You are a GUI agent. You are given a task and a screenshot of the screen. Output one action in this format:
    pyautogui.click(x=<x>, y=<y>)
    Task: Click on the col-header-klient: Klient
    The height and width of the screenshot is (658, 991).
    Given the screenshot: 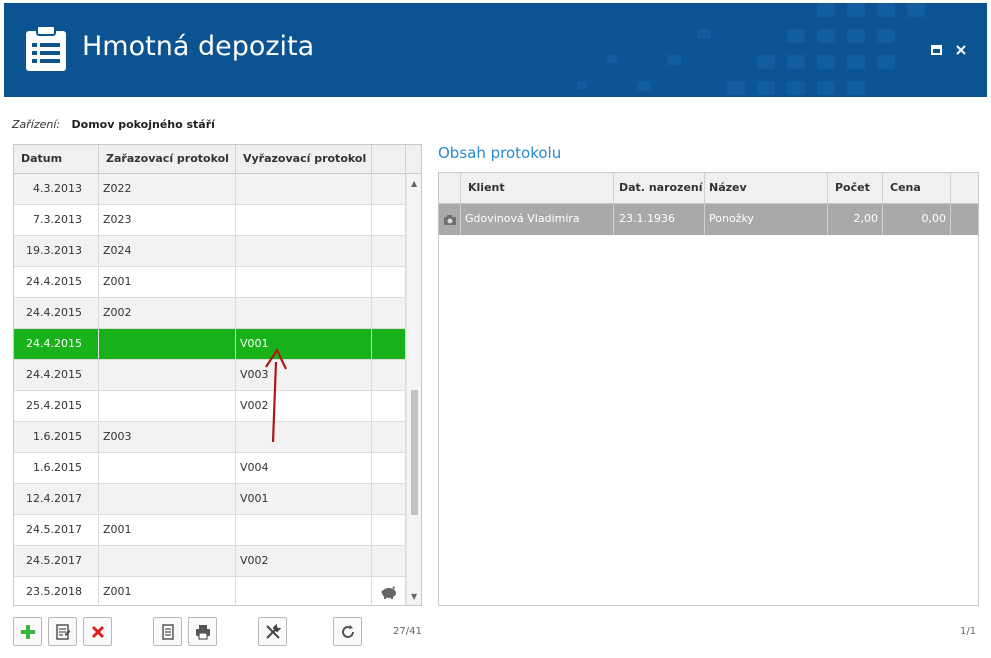 What is the action you would take?
    pyautogui.click(x=537, y=188)
    